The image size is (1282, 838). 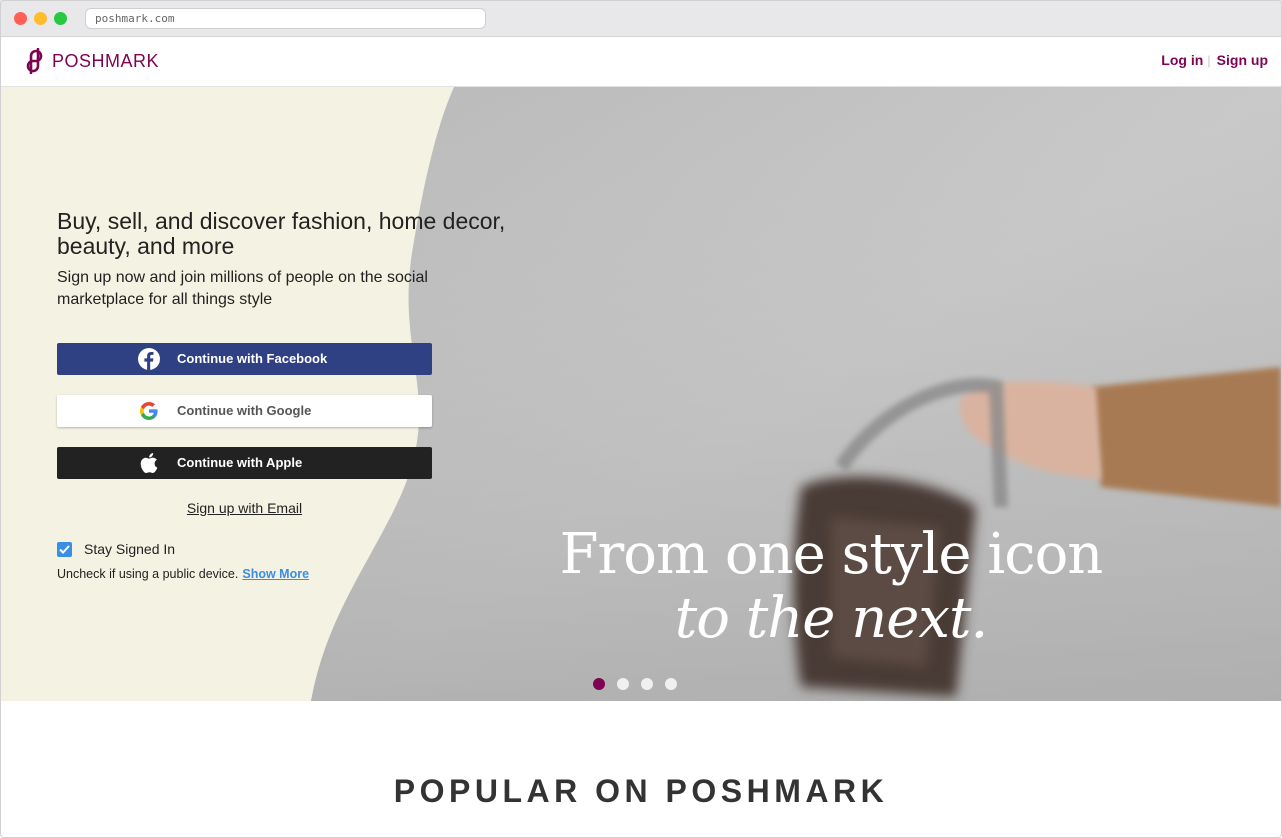 What do you see at coordinates (275, 574) in the screenshot?
I see `show-more-link: Show More` at bounding box center [275, 574].